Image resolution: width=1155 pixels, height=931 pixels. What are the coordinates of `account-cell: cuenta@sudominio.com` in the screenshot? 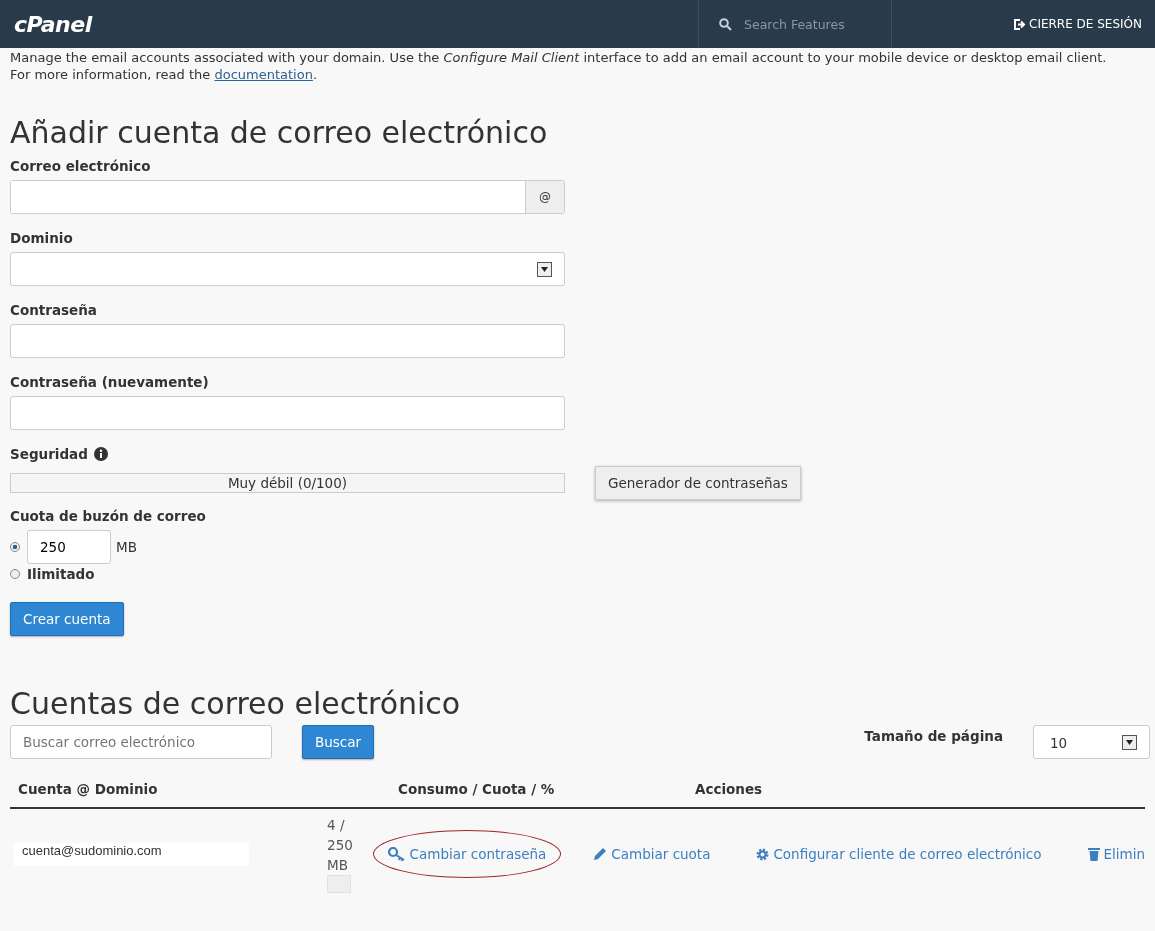 It's located at (132, 854).